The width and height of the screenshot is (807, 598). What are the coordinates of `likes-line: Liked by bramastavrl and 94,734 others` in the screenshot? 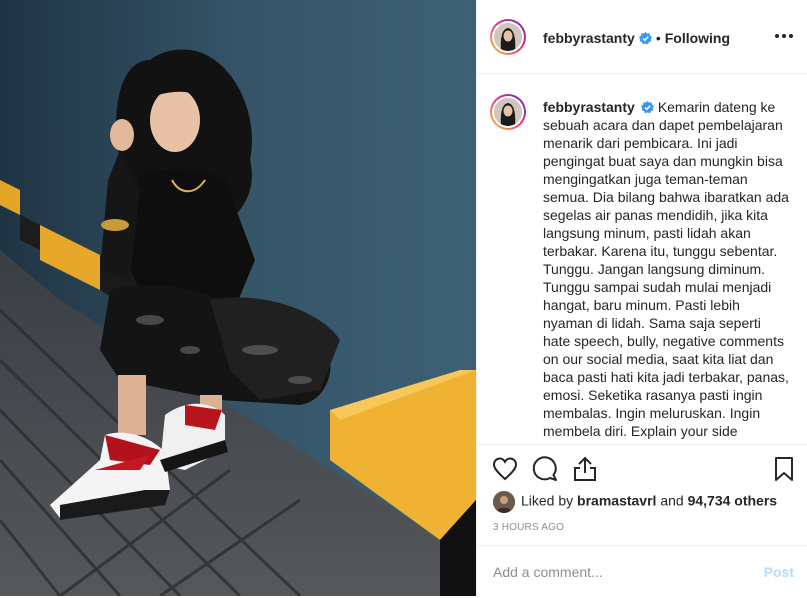 It's located at (635, 502).